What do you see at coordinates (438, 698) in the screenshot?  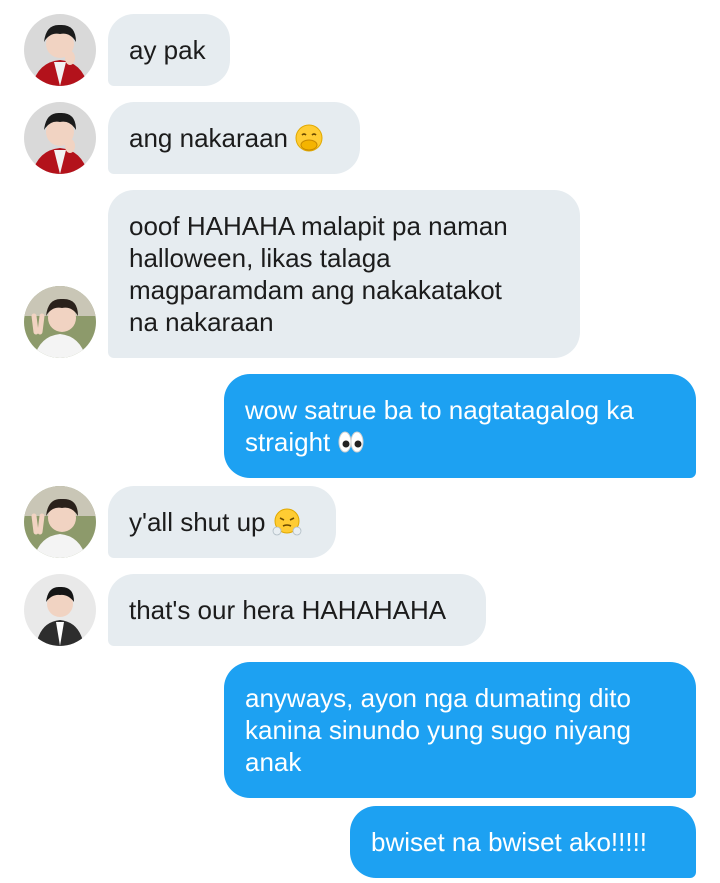 I see `message-text: anyways, ayon nga dumating dito` at bounding box center [438, 698].